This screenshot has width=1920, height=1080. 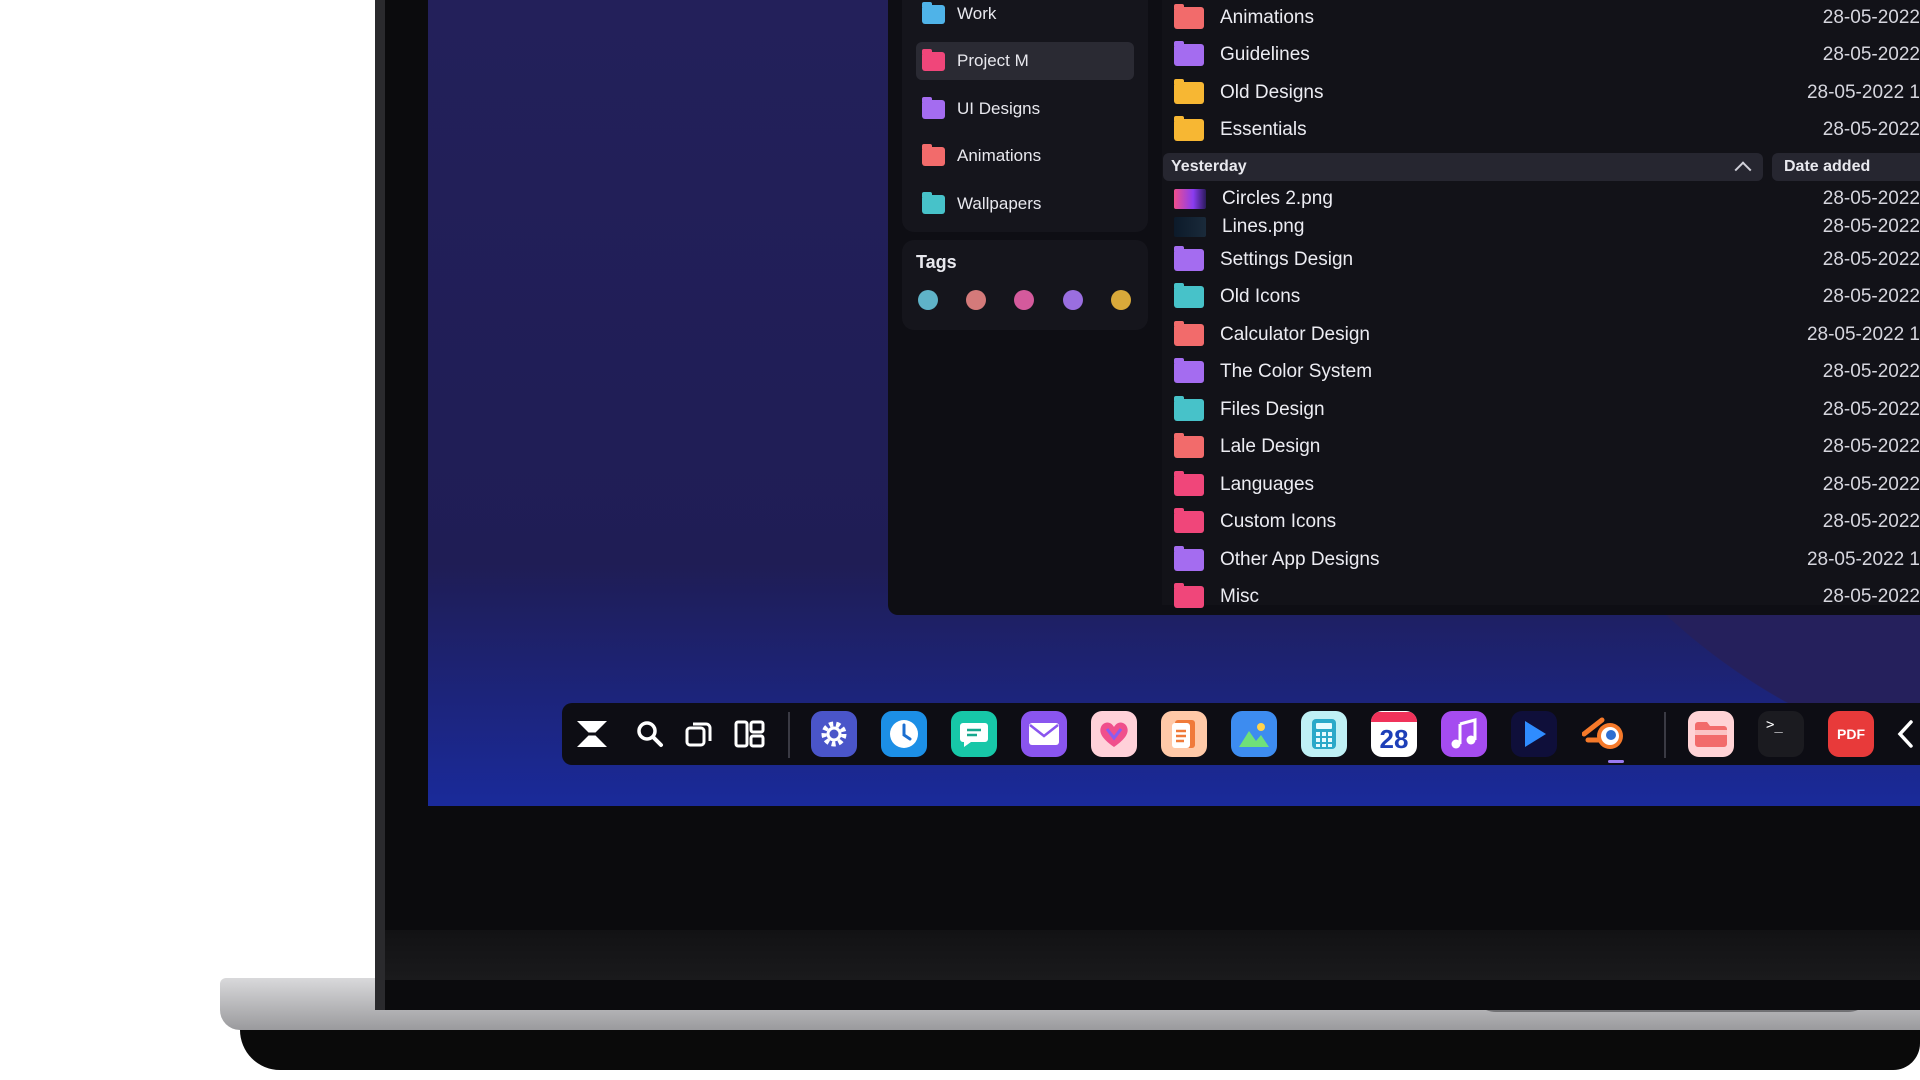 I want to click on file-row: Essentials 28-05-2022, so click(x=1545, y=130).